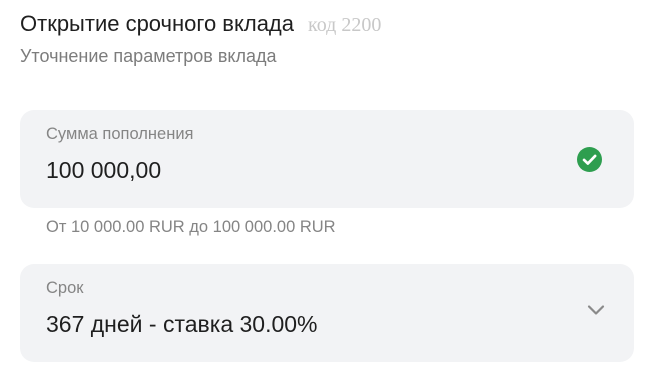  I want to click on title-row: Открытие срочного вклада код 2200, so click(326, 24).